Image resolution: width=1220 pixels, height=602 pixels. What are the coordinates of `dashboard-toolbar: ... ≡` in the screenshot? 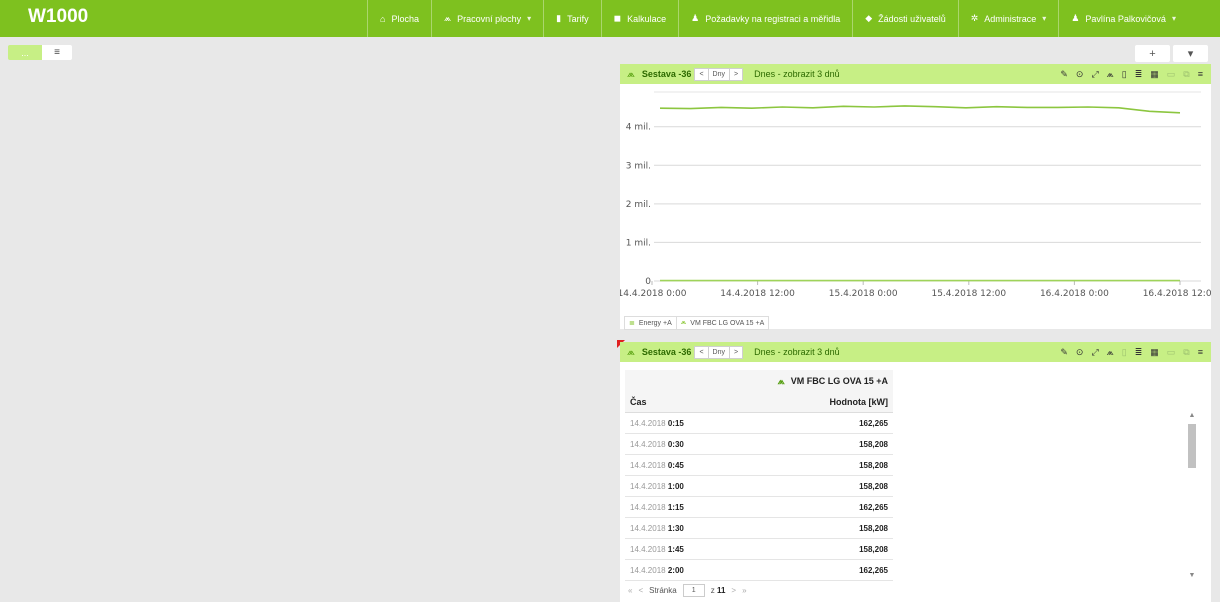 It's located at (40, 52).